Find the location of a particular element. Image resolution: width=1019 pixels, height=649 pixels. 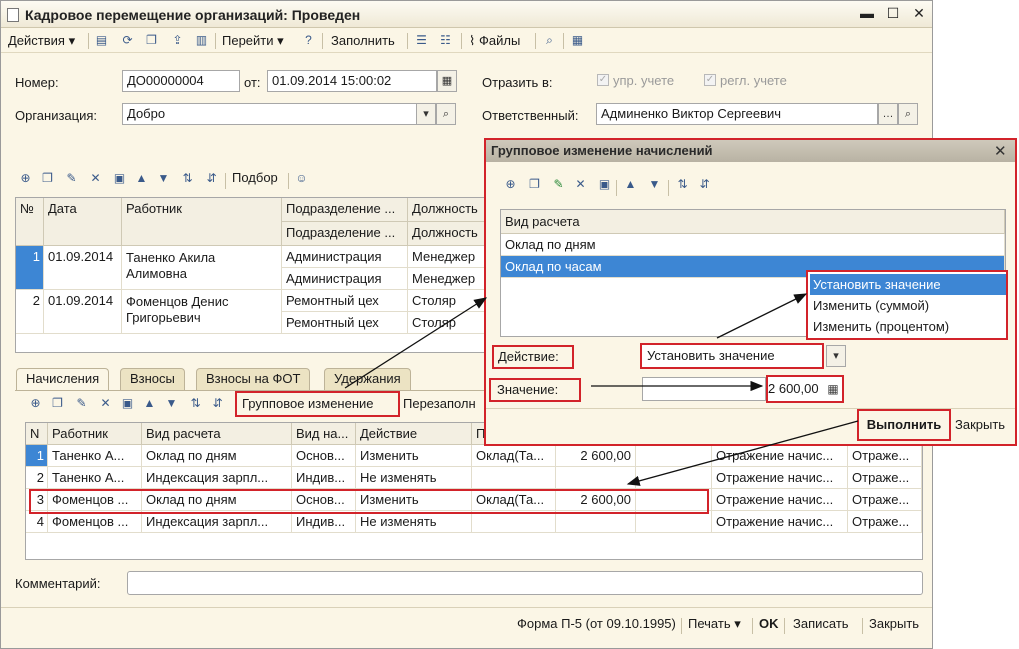

tab-contributions: Взносы is located at coordinates (152, 379).